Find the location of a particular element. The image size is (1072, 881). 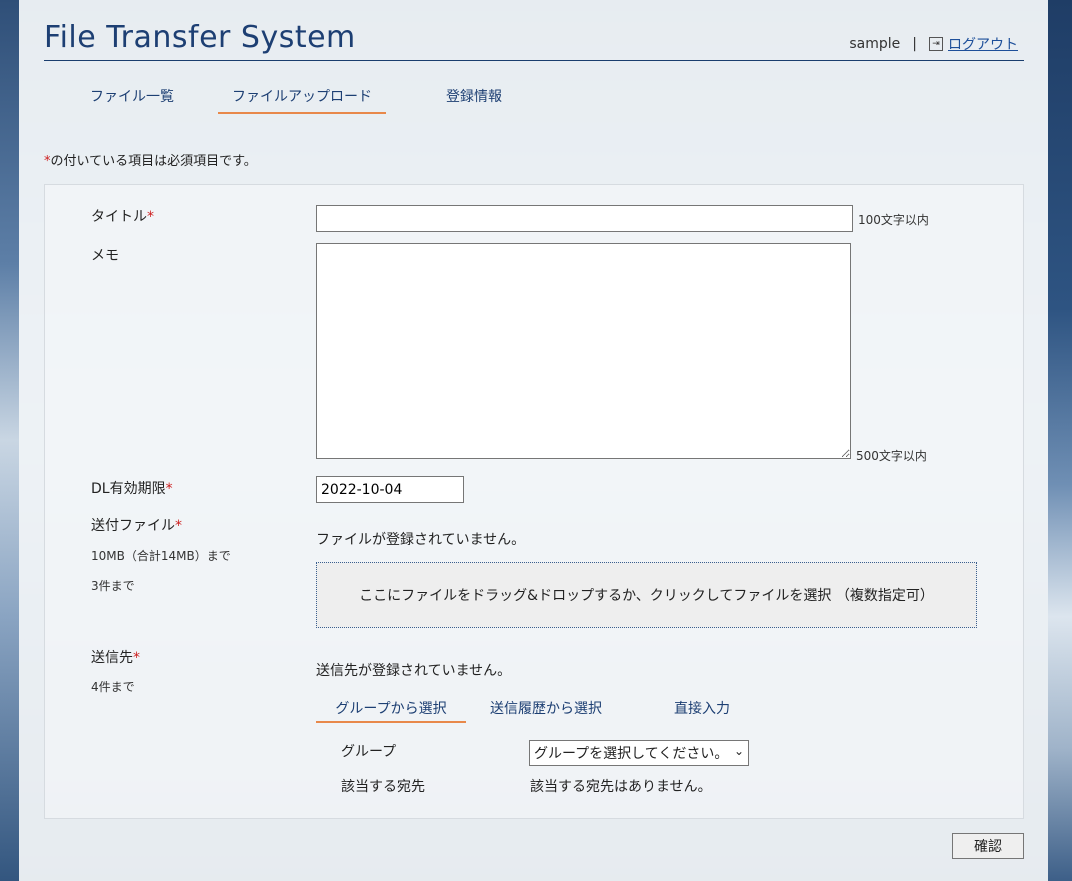

app-title: File Transfer System is located at coordinates (200, 37).